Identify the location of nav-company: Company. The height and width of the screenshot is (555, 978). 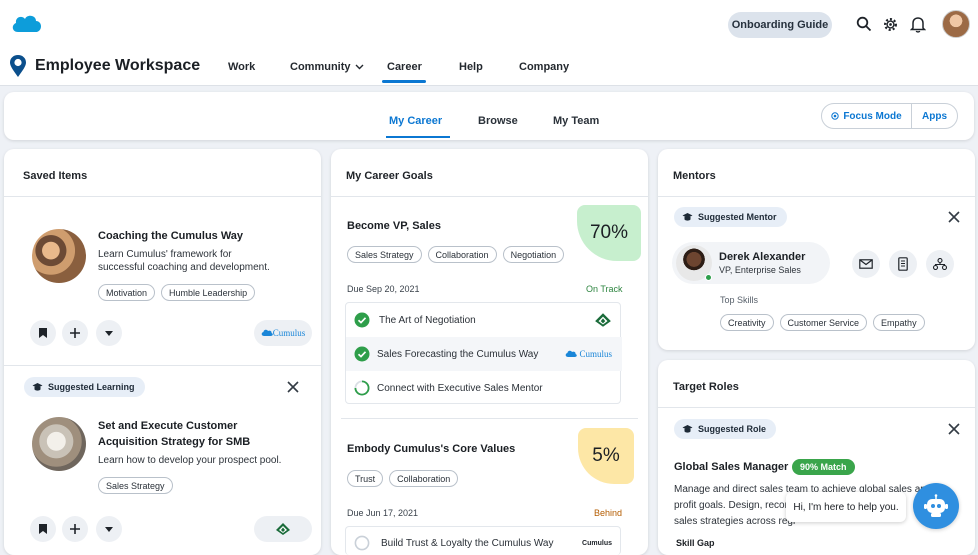
(544, 67).